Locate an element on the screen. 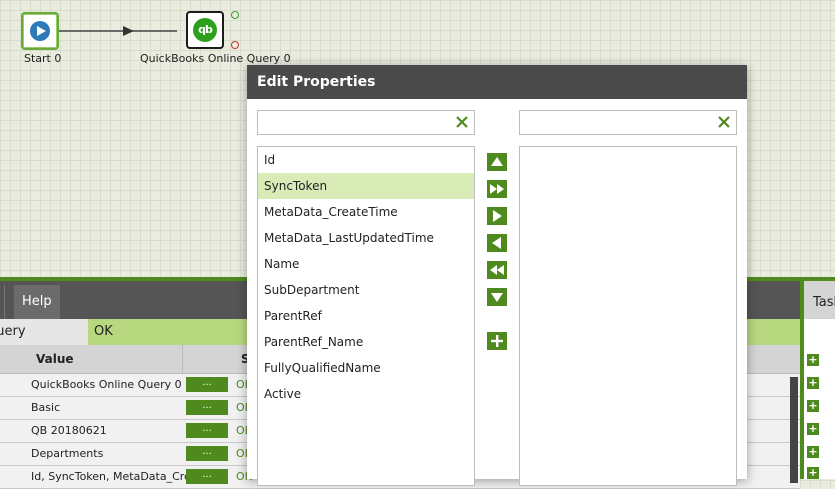 This screenshot has width=835, height=489. list-item: MetaData_CreateTime is located at coordinates (366, 212).